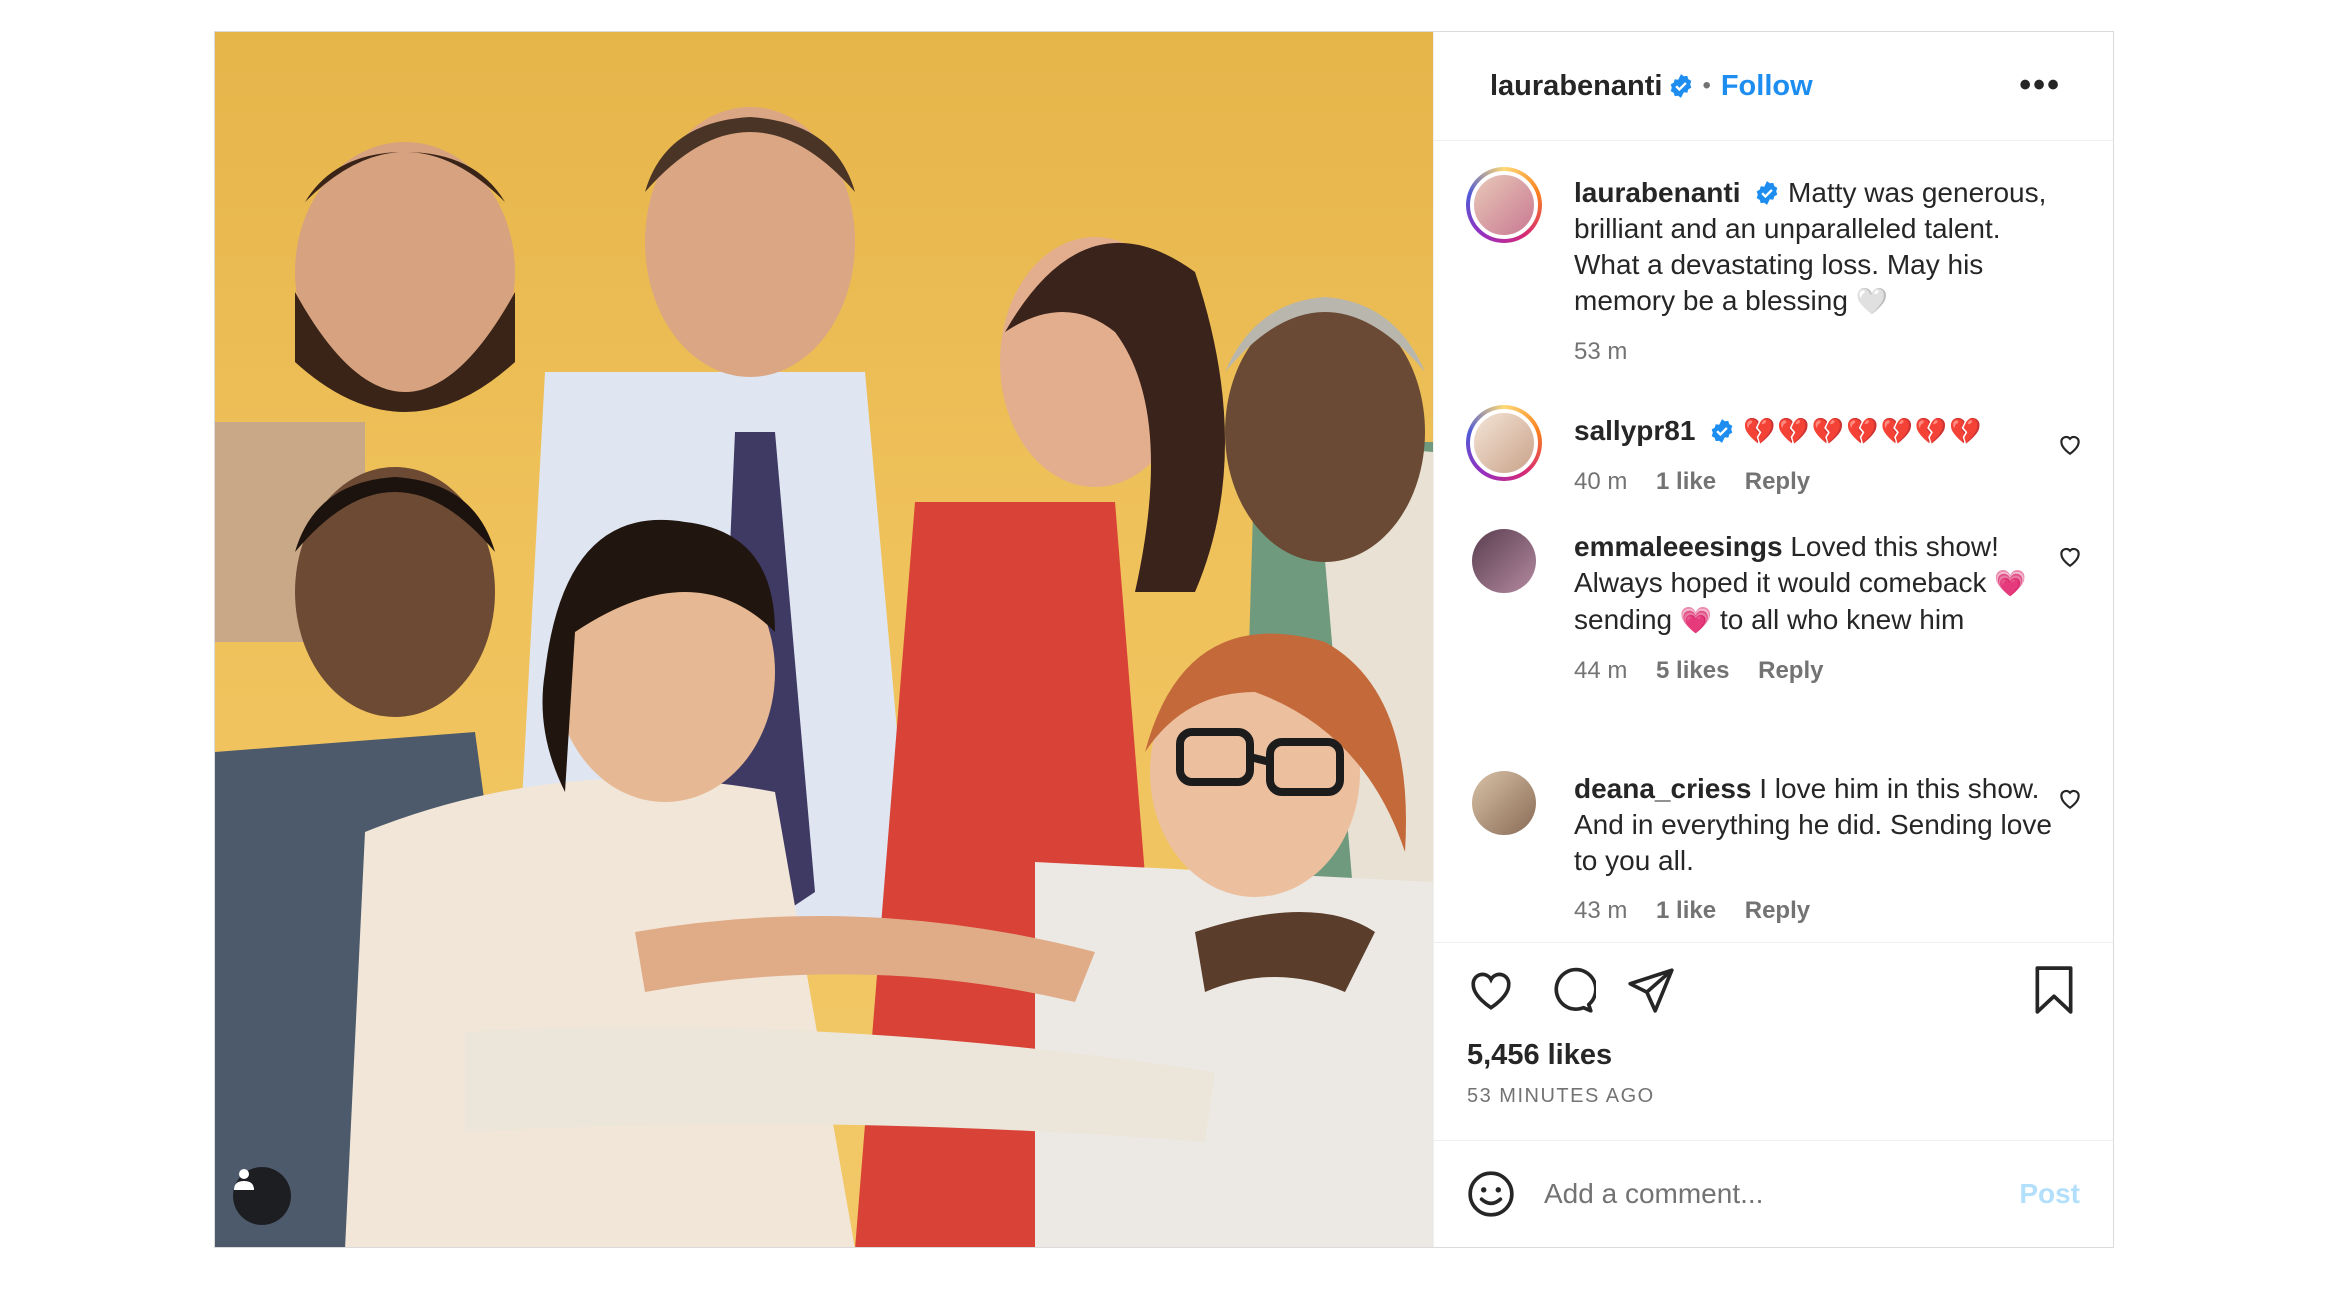 The image size is (2338, 1299). What do you see at coordinates (2054, 990) in the screenshot?
I see `bookmark-icon` at bounding box center [2054, 990].